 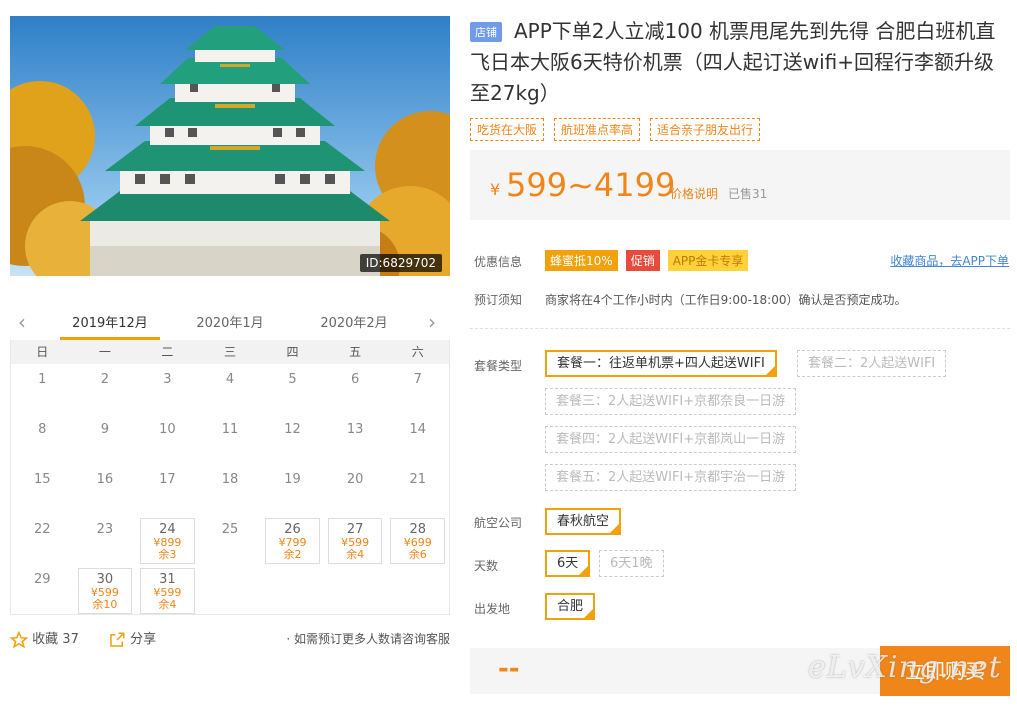 What do you see at coordinates (104, 379) in the screenshot?
I see `day-number: 2` at bounding box center [104, 379].